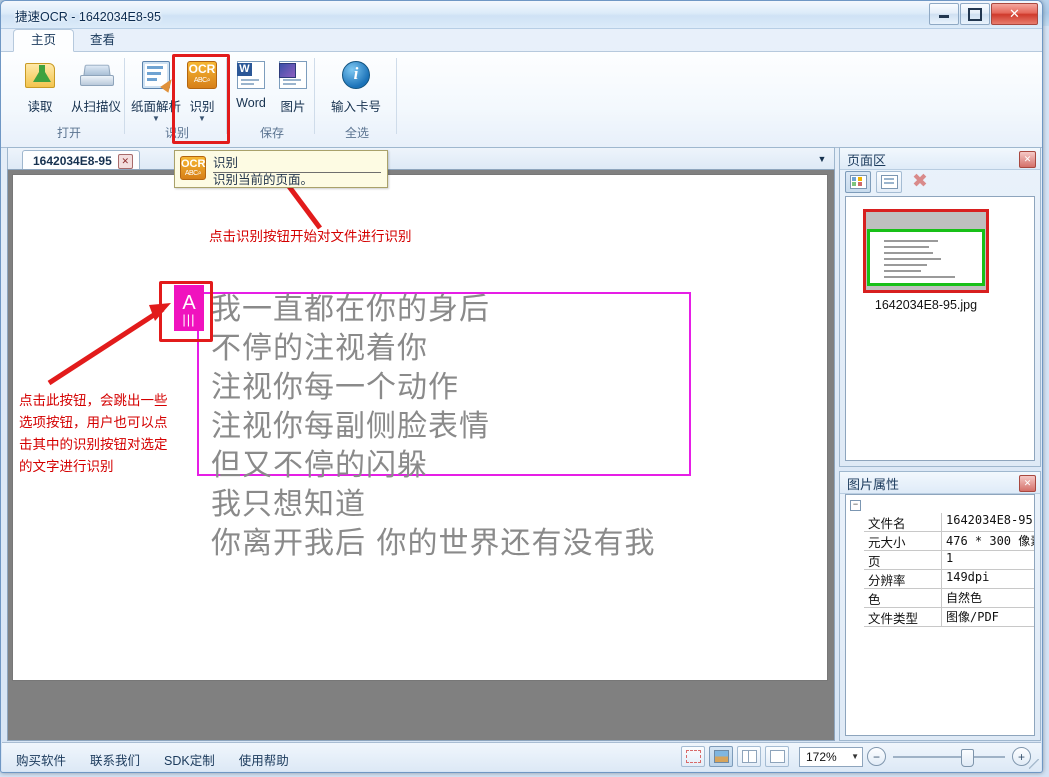 The width and height of the screenshot is (1049, 777). Describe the element at coordinates (967, 757) in the screenshot. I see `zoom-slider-knob` at that location.